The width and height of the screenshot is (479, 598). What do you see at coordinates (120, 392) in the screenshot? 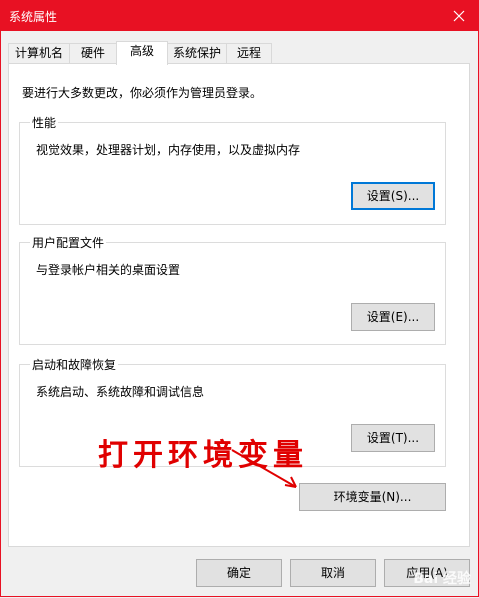
I see `startup-recovery-desc: 系统启动、系统故障和调试信息` at bounding box center [120, 392].